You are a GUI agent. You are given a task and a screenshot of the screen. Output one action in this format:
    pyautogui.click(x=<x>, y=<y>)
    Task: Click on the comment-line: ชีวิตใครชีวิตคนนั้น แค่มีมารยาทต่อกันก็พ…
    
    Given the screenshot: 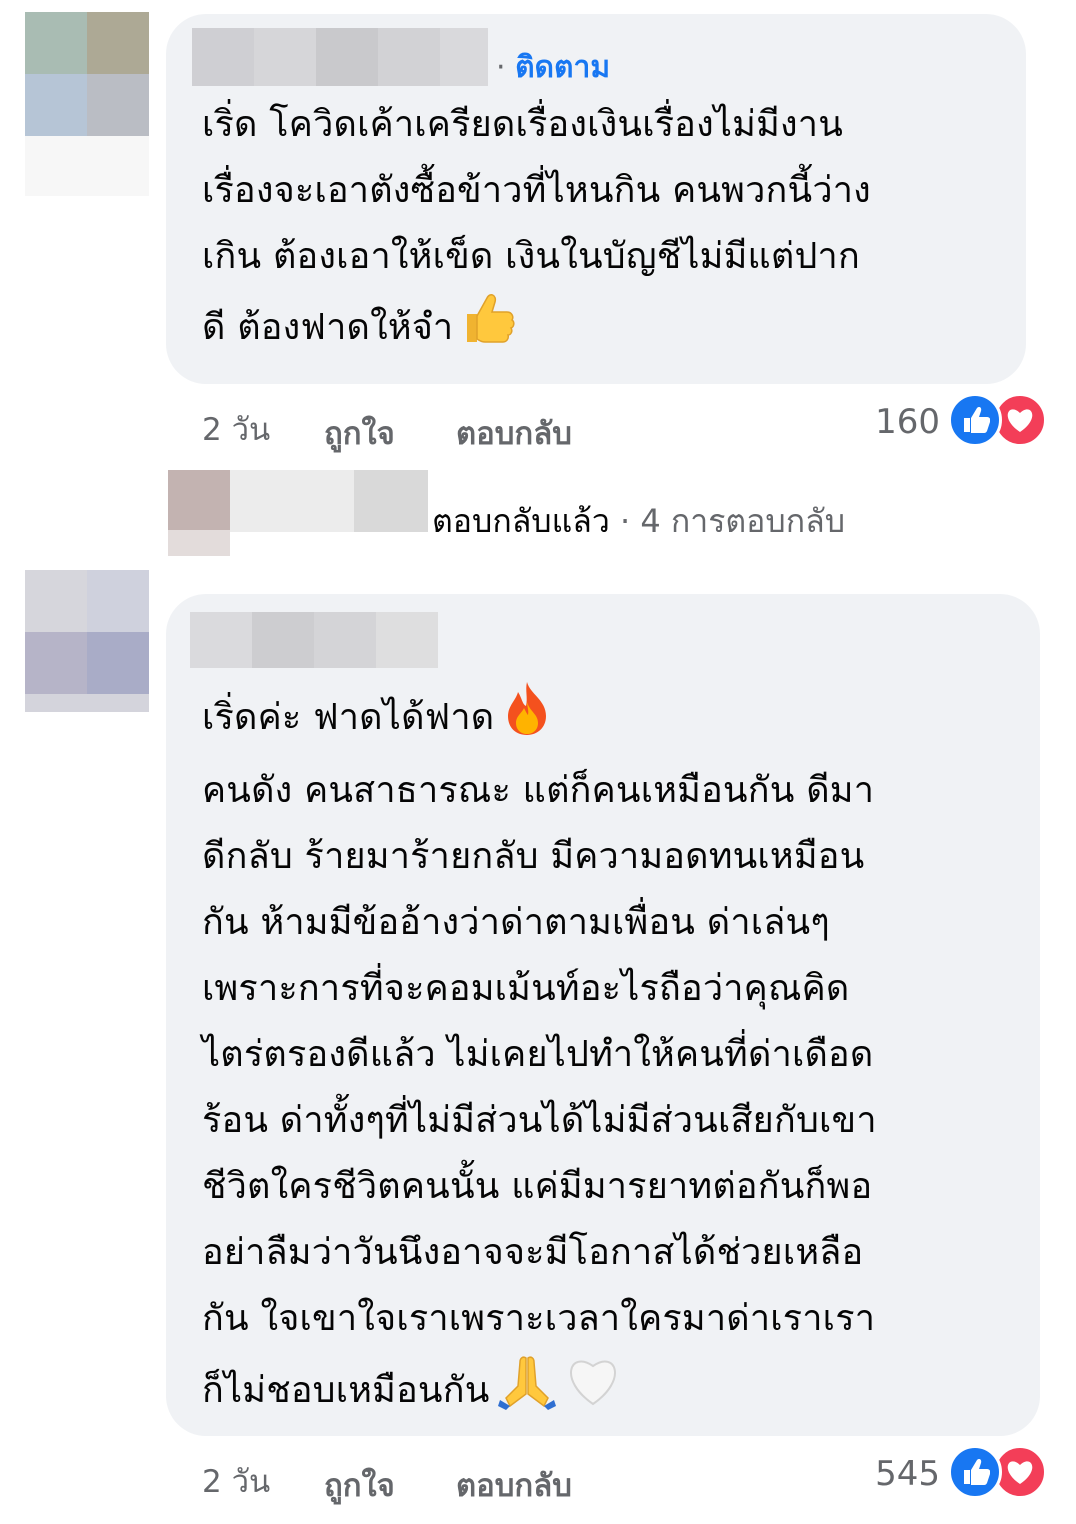 What is the action you would take?
    pyautogui.click(x=537, y=1186)
    